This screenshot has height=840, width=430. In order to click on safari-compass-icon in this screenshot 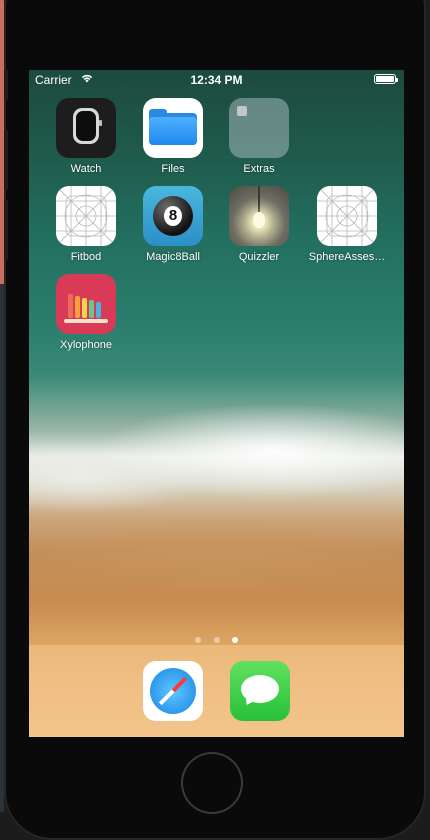, I will do `click(173, 691)`.